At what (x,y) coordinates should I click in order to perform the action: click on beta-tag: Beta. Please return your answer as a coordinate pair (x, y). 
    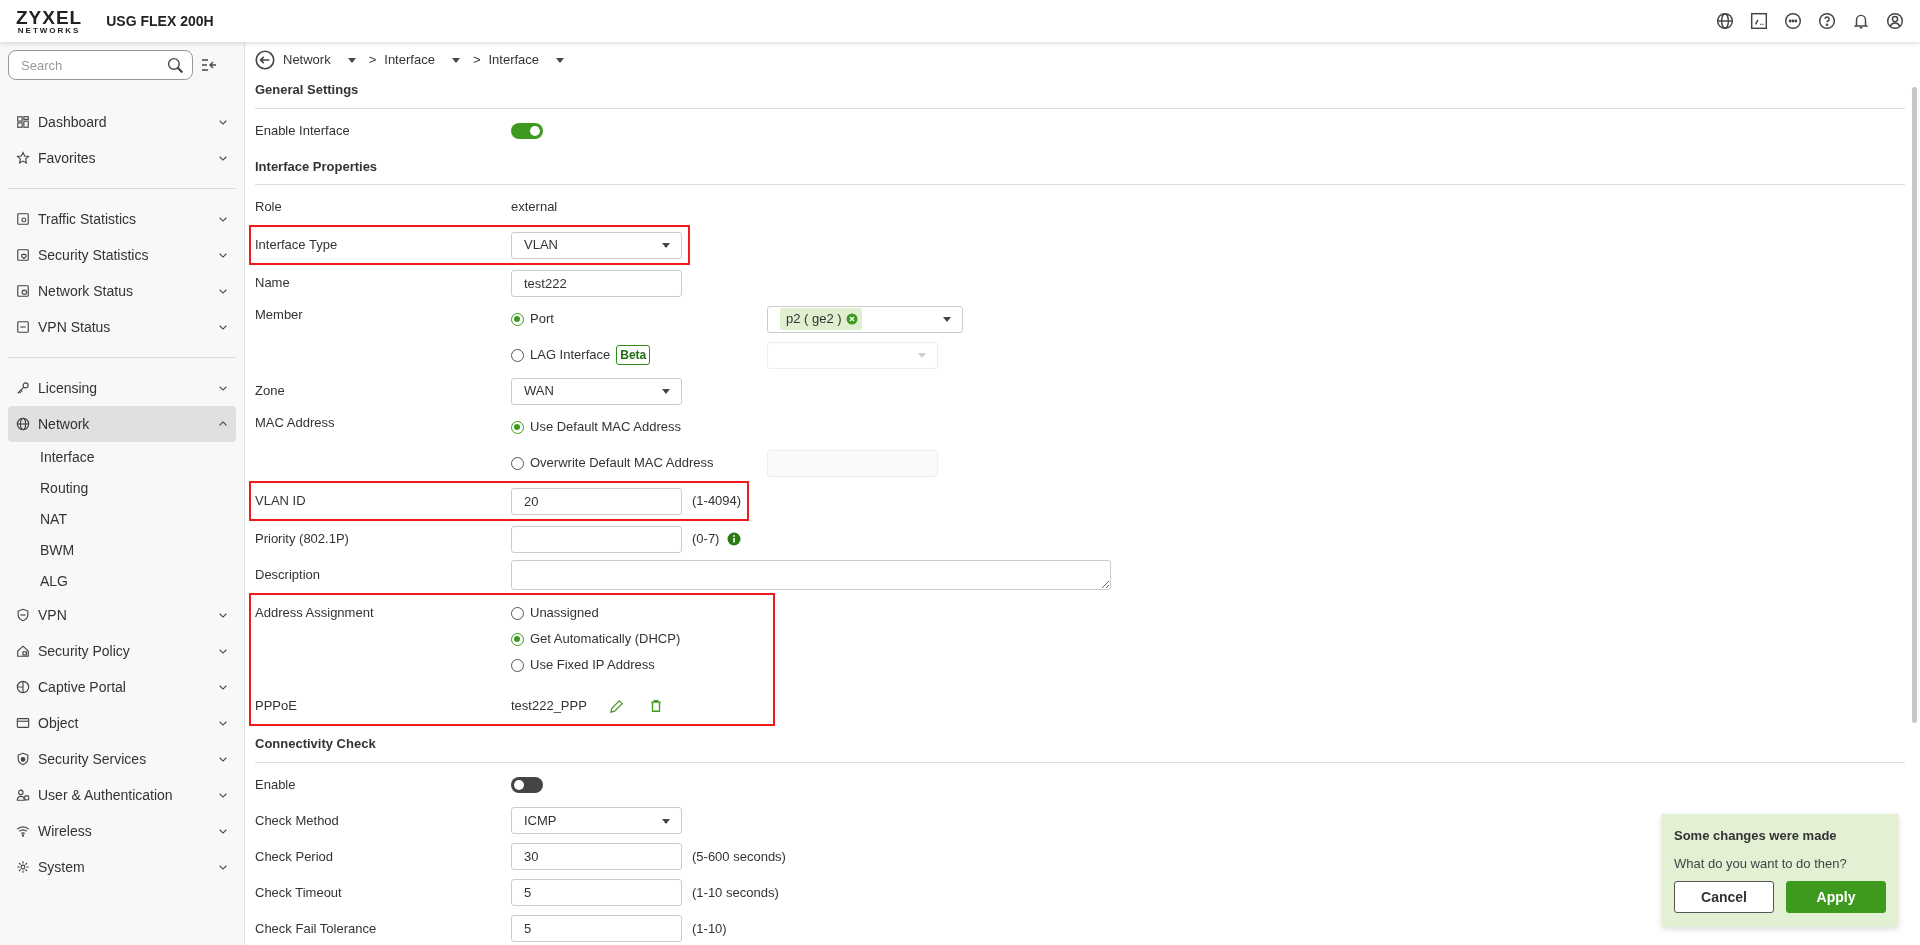
    Looking at the image, I should click on (633, 355).